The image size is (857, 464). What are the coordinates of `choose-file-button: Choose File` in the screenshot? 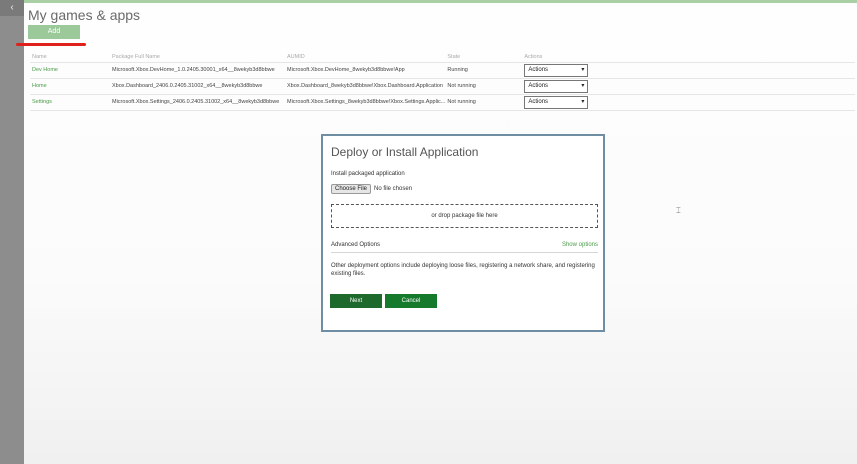 It's located at (351, 189).